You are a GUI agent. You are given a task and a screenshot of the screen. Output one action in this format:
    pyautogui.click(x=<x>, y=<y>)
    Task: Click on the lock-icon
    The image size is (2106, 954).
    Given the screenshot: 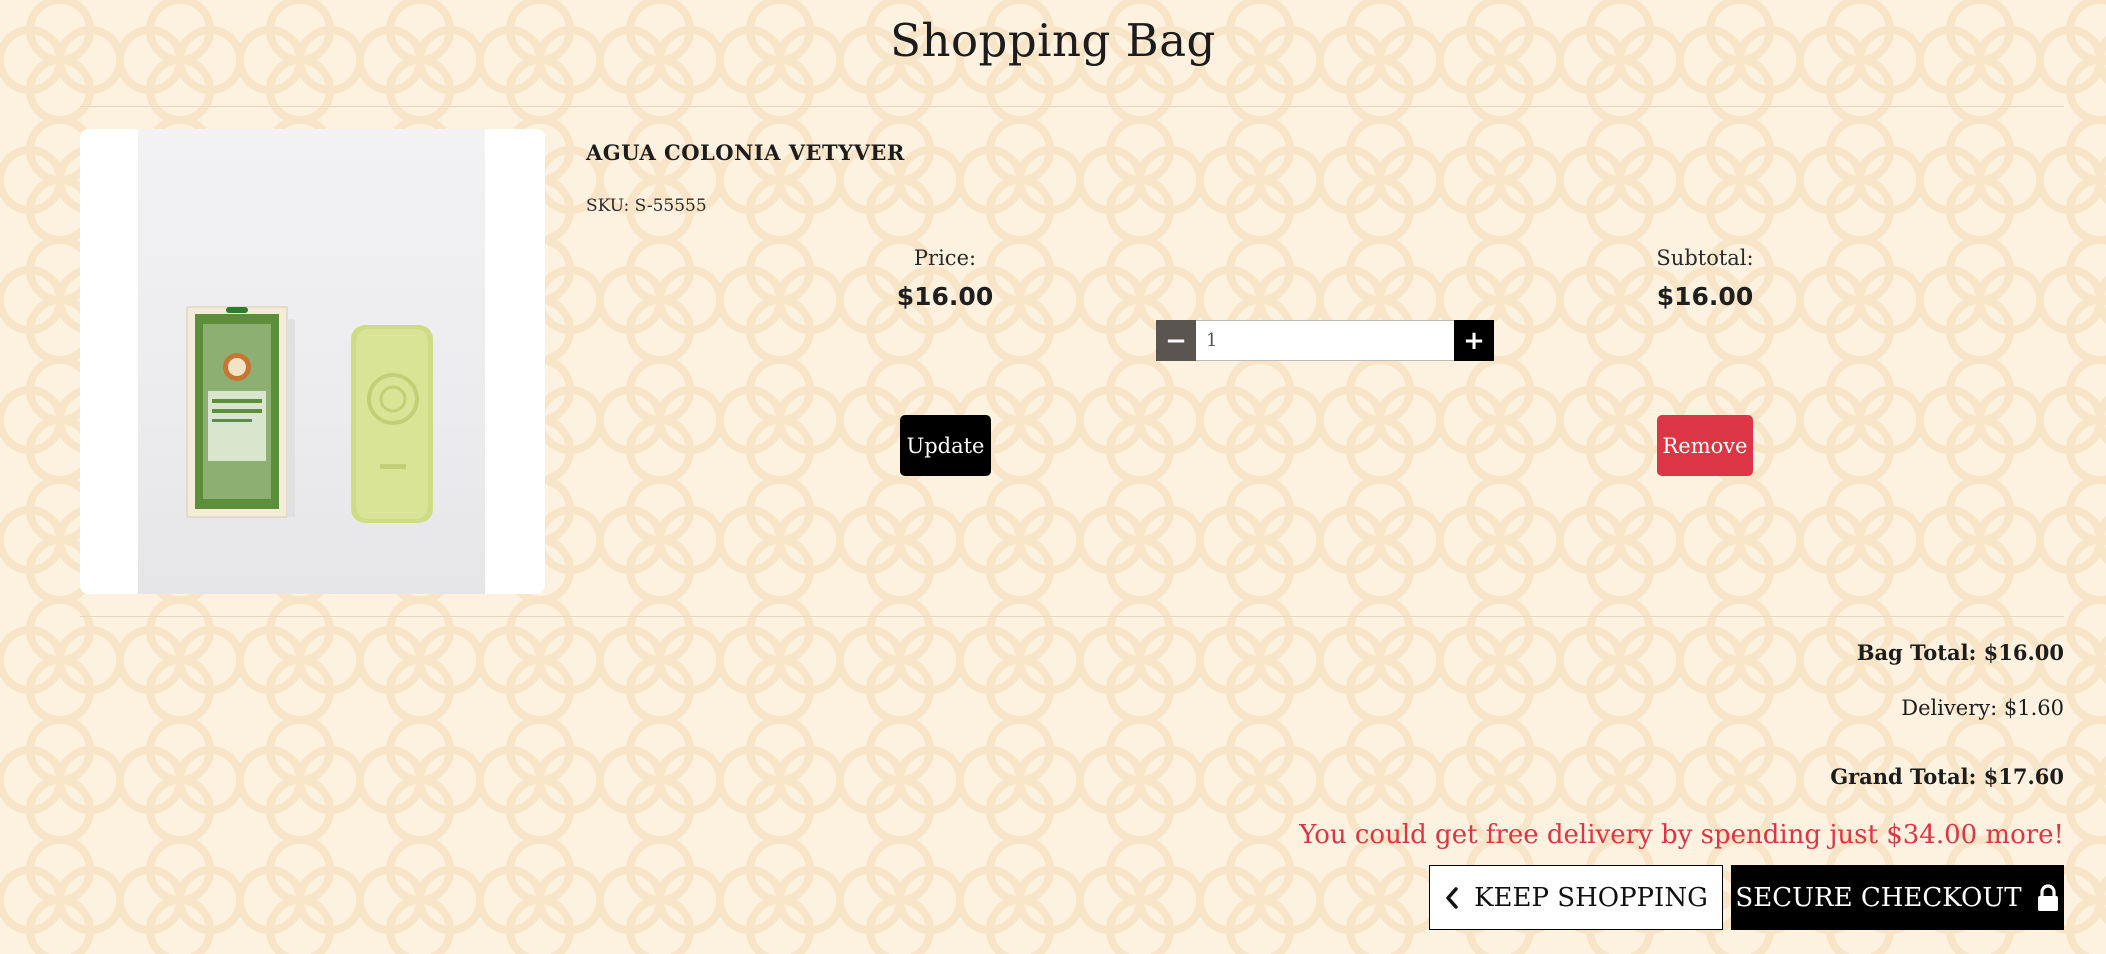 What is the action you would take?
    pyautogui.click(x=2047, y=897)
    